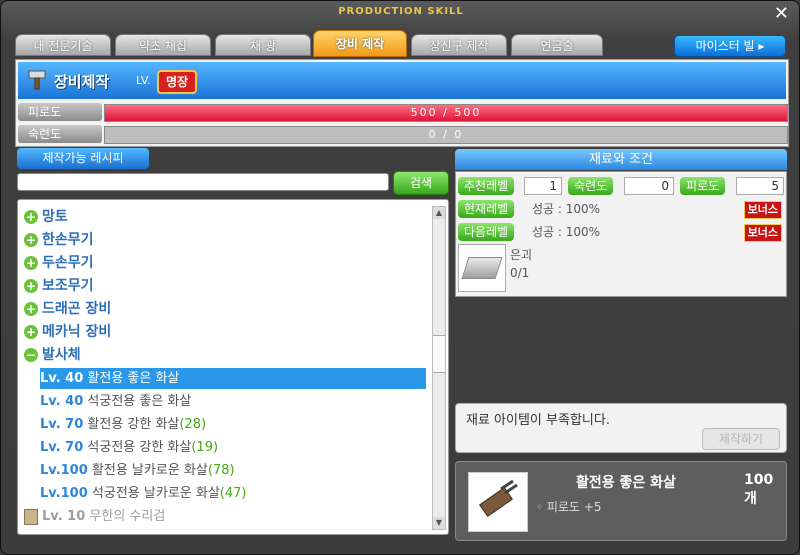  What do you see at coordinates (83, 158) in the screenshot?
I see `tab-craftable-recipes: 제작가능 레시피` at bounding box center [83, 158].